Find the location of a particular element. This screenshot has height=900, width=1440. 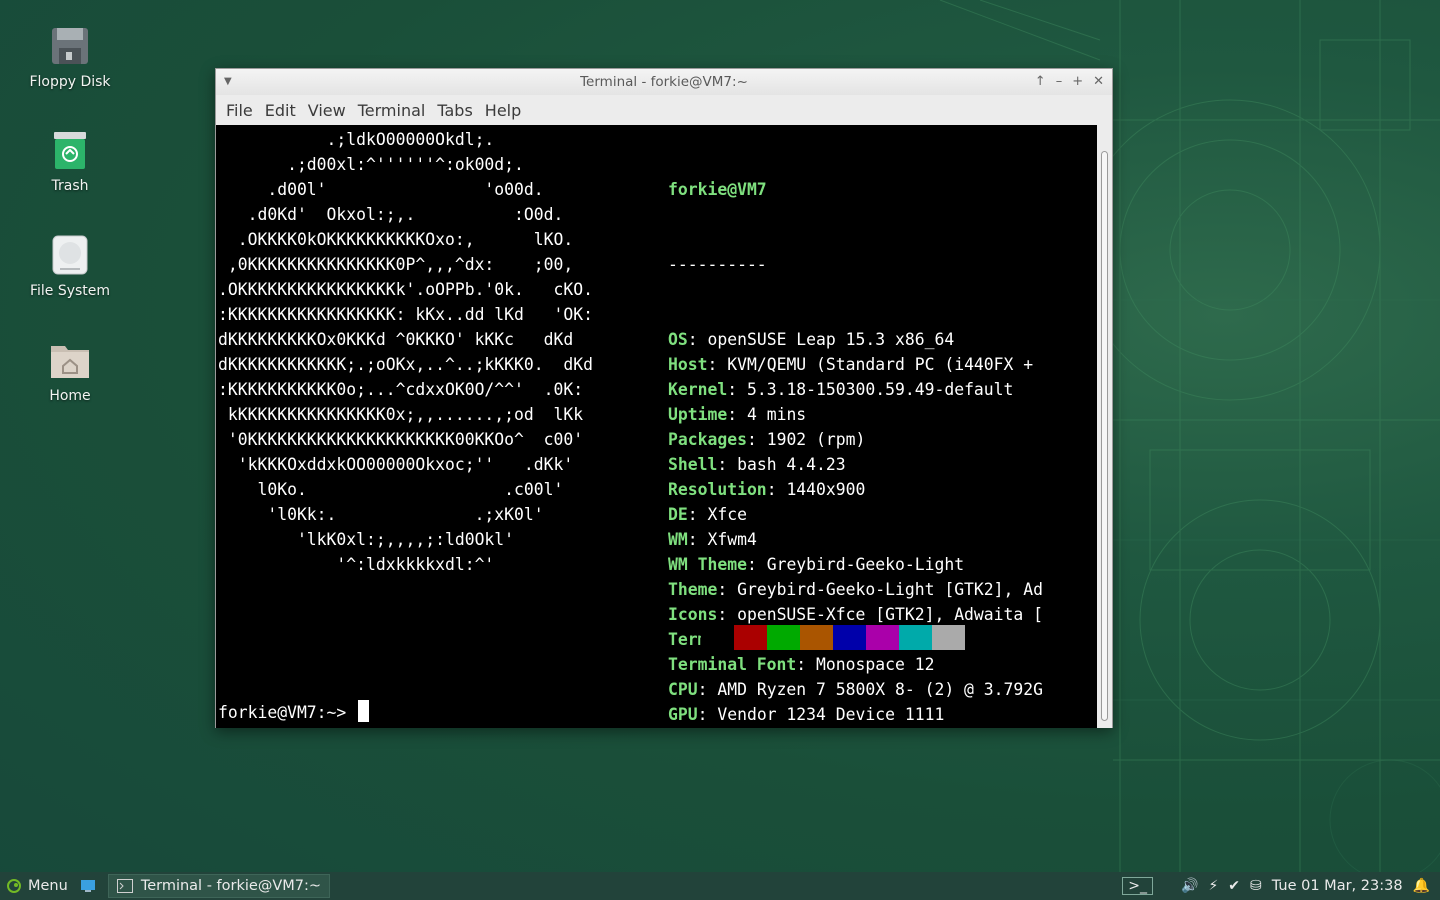

home-folder-icon is located at coordinates (70, 362).